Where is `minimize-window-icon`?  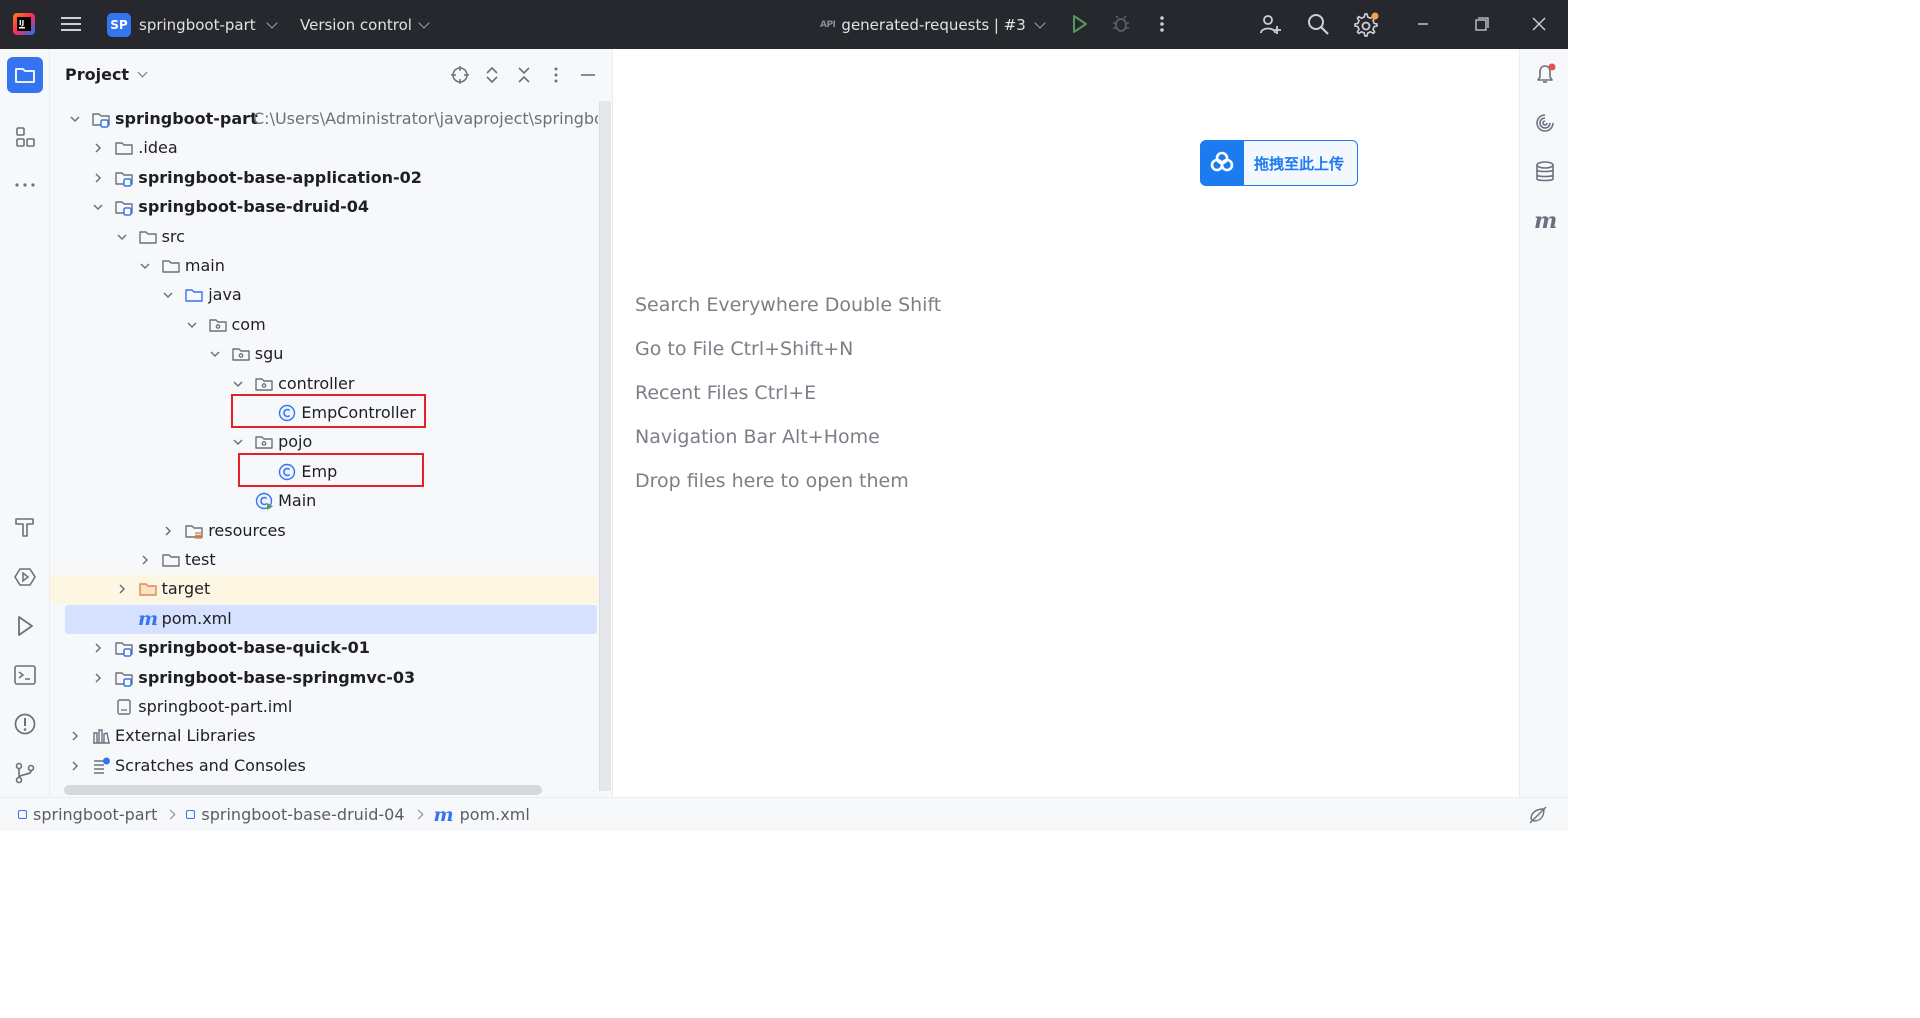 minimize-window-icon is located at coordinates (1423, 24).